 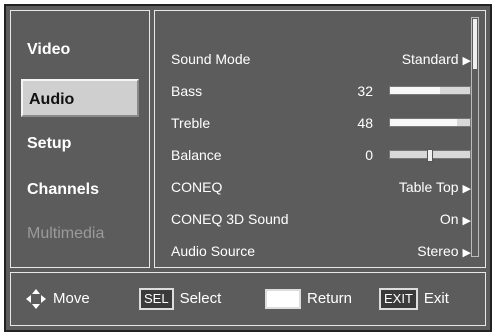 What do you see at coordinates (63, 190) in the screenshot?
I see `category-channels: Channels` at bounding box center [63, 190].